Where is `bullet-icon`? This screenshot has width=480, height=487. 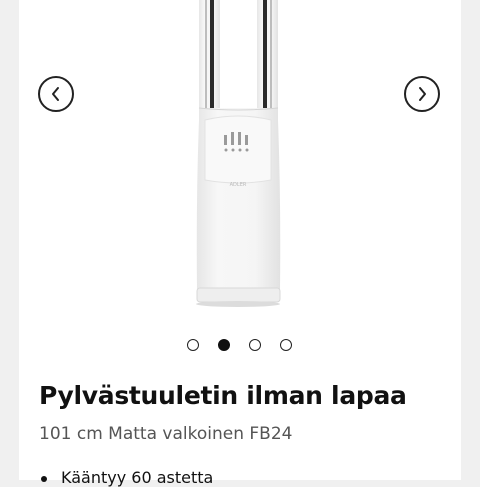
bullet-icon is located at coordinates (44, 479).